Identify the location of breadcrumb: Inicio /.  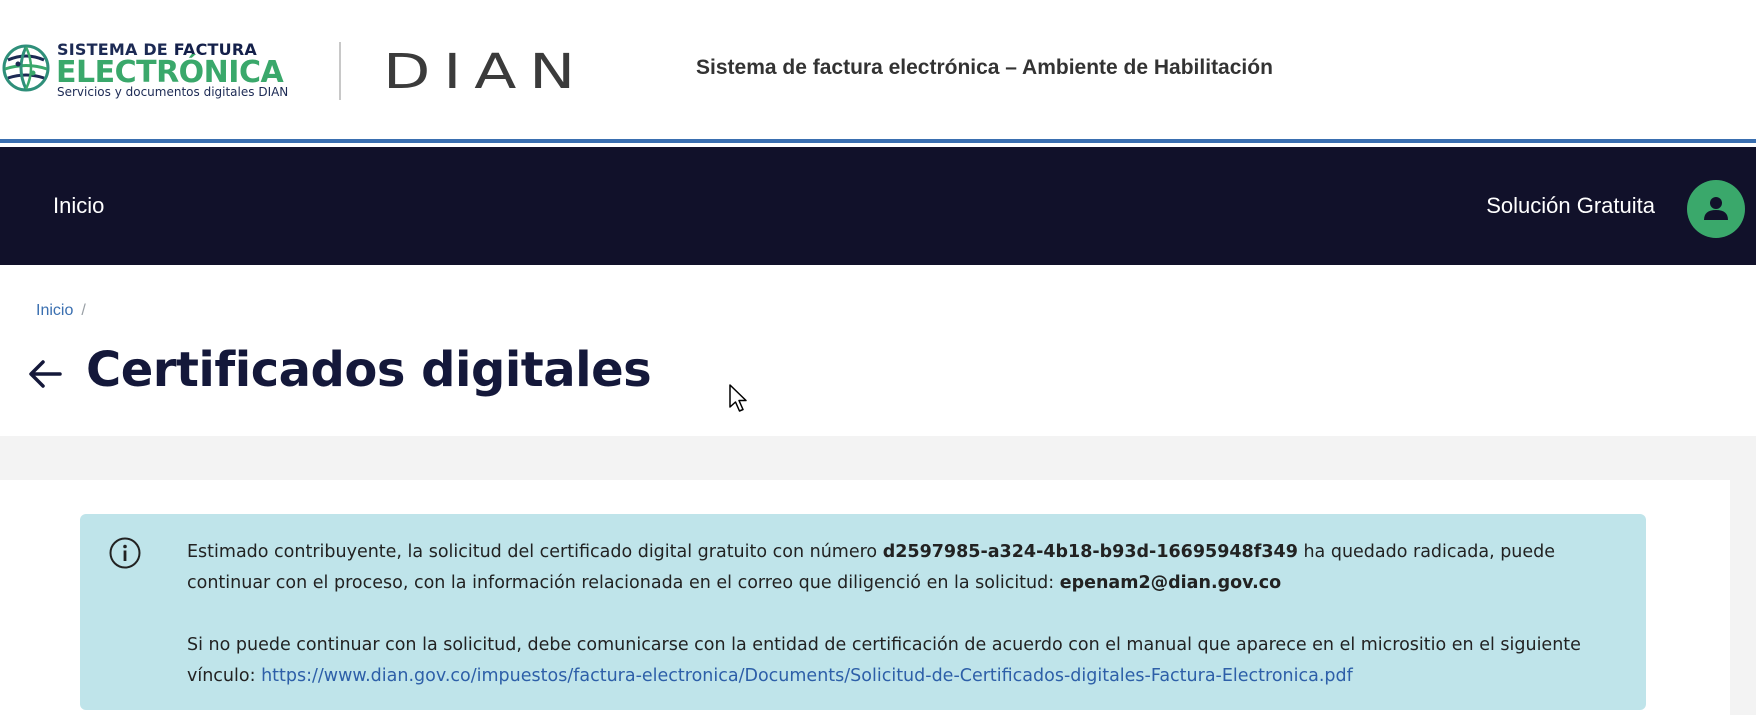
(61, 311).